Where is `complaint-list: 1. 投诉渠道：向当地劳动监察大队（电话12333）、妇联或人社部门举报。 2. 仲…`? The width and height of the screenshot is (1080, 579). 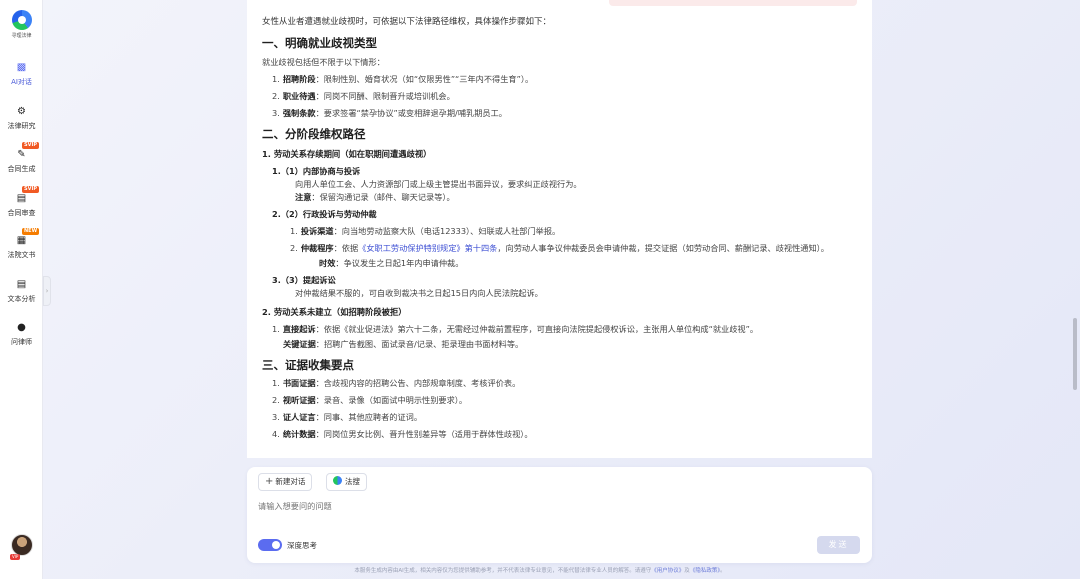 complaint-list: 1. 投诉渠道：向当地劳动监察大队（电话12333）、妇联或人社部门举报。 2. 仲… is located at coordinates (559, 247).